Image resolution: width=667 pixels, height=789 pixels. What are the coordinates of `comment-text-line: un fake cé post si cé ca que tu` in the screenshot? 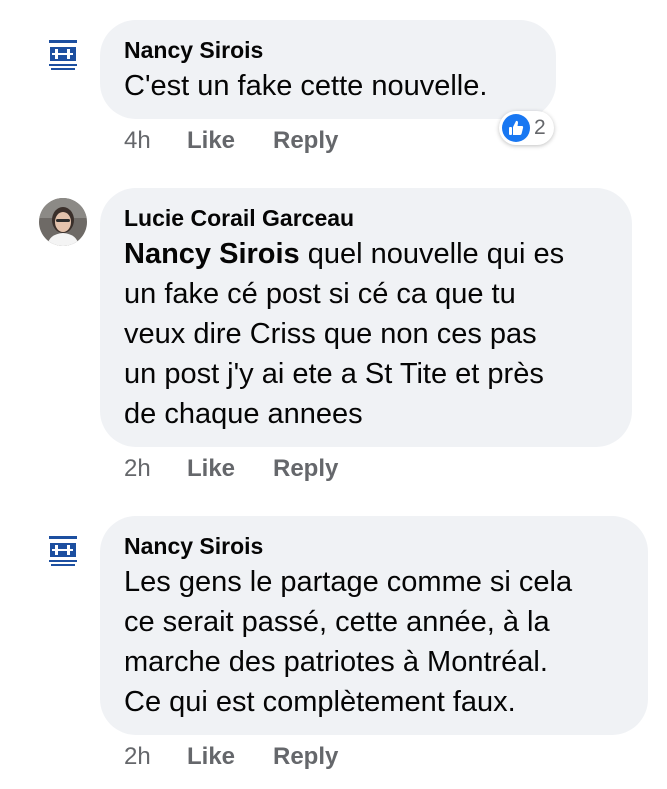 It's located at (320, 294).